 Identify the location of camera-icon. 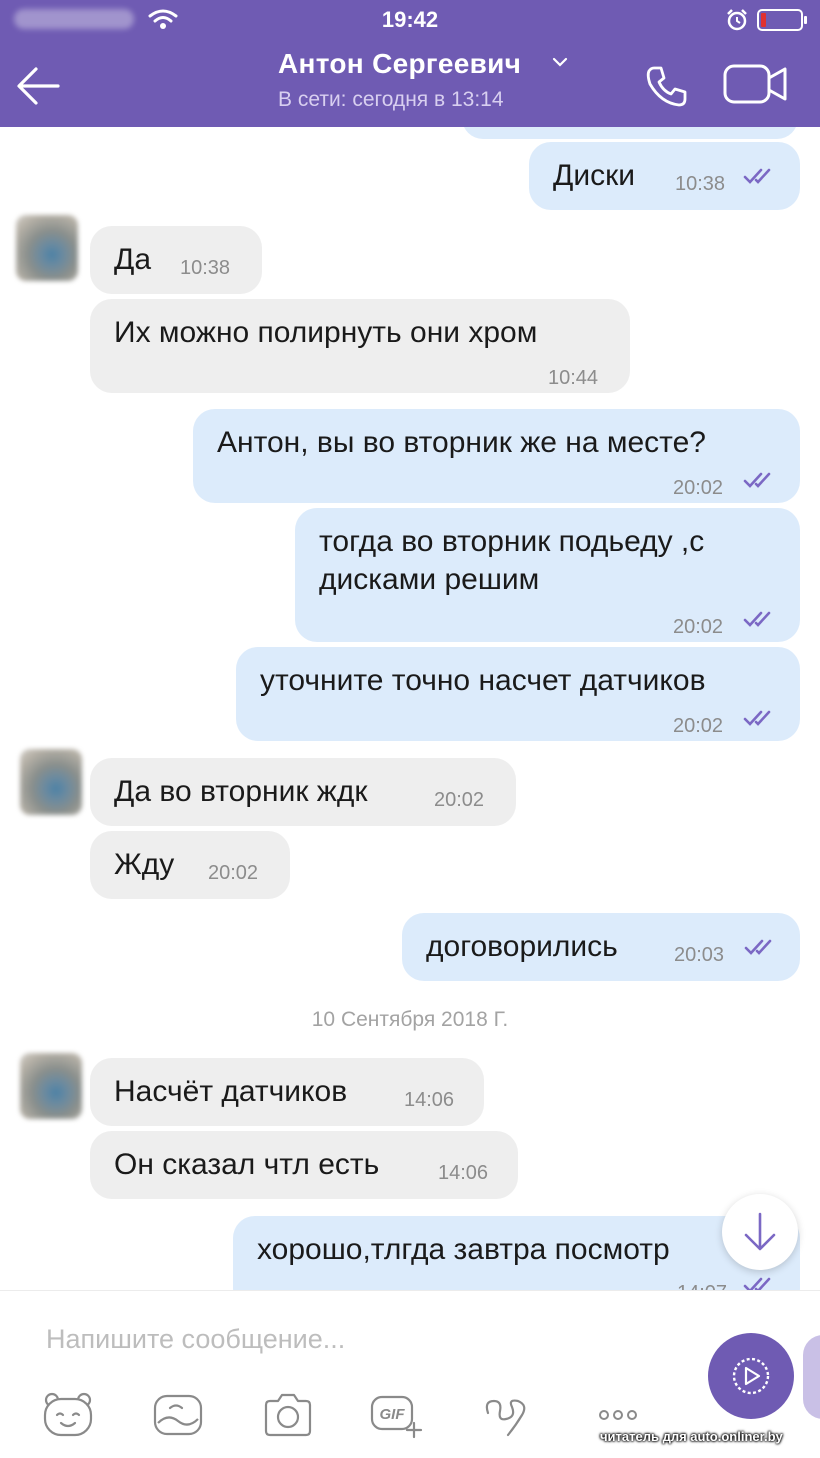
(288, 1415).